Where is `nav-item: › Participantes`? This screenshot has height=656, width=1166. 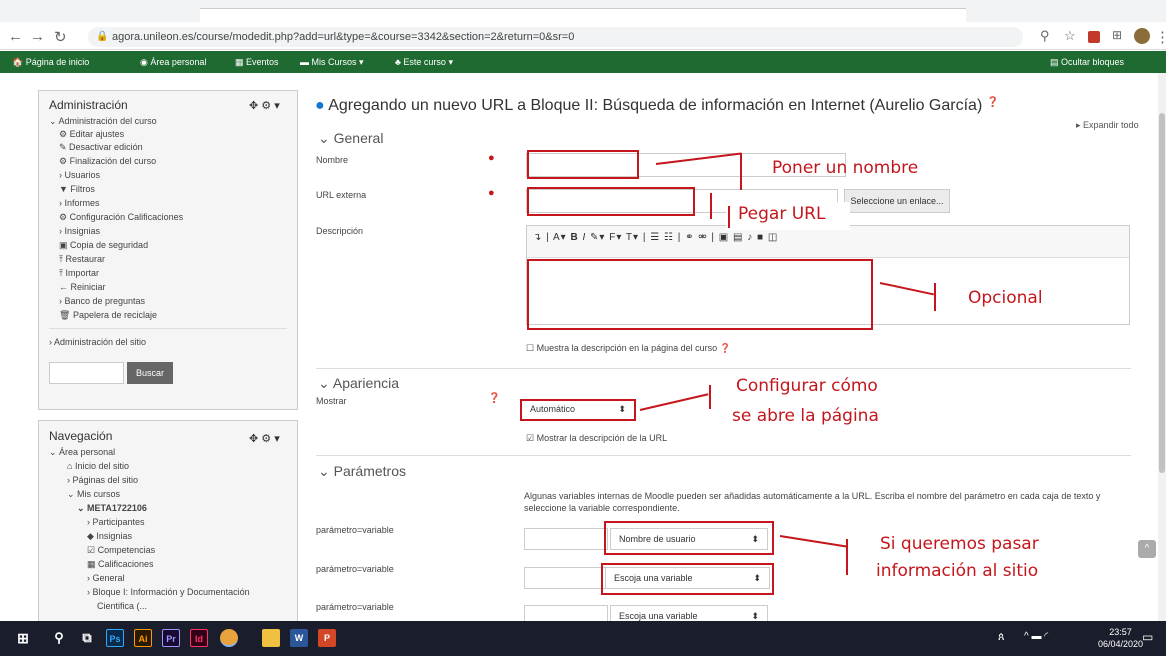
nav-item: › Participantes is located at coordinates (116, 522).